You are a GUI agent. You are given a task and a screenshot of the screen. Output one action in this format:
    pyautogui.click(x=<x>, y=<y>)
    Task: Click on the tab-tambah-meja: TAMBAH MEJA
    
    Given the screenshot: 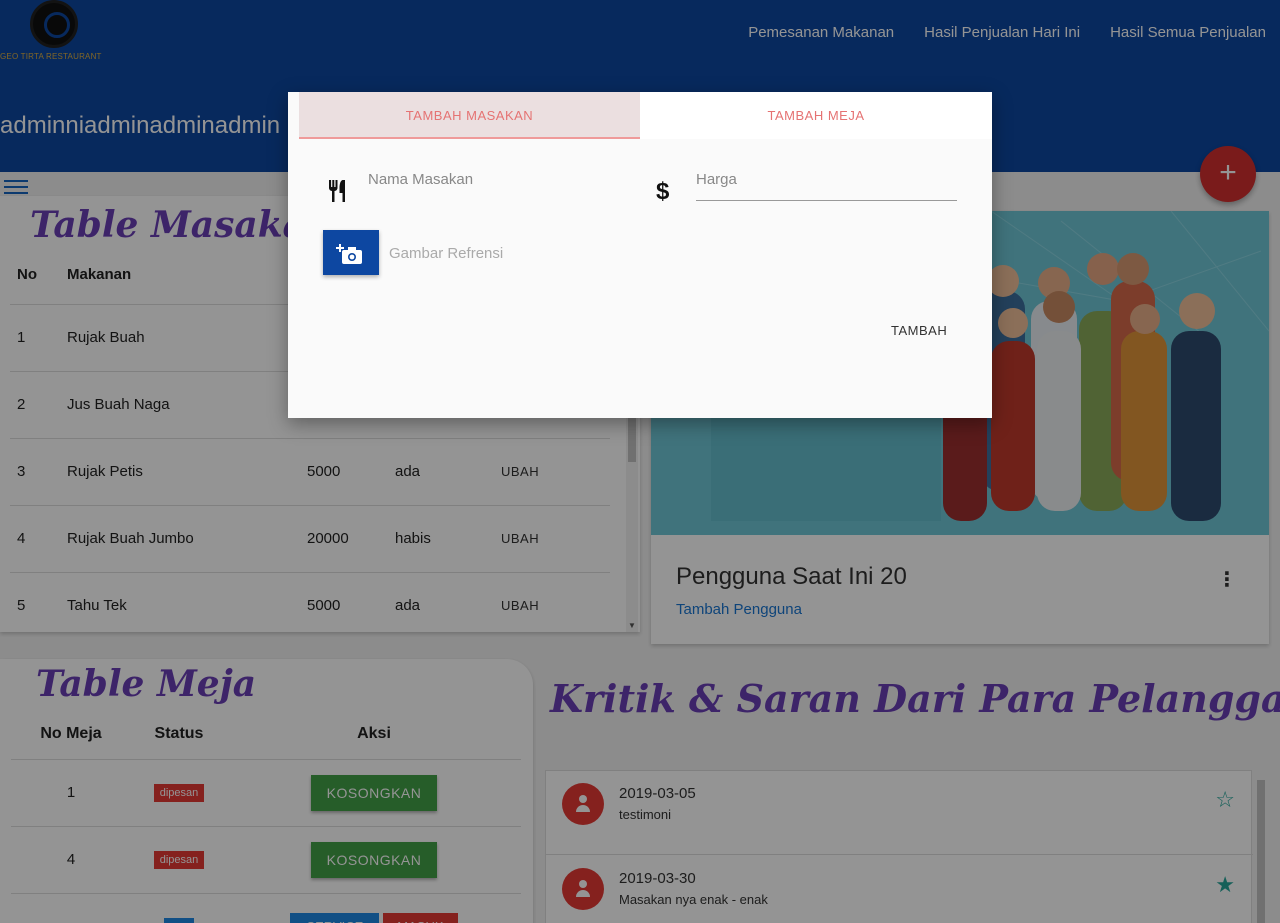 What is the action you would take?
    pyautogui.click(x=816, y=115)
    